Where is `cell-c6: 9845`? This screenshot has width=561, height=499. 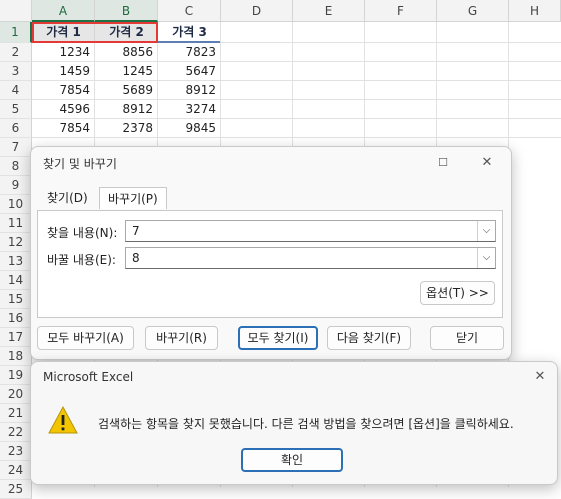 cell-c6: 9845 is located at coordinates (189, 128).